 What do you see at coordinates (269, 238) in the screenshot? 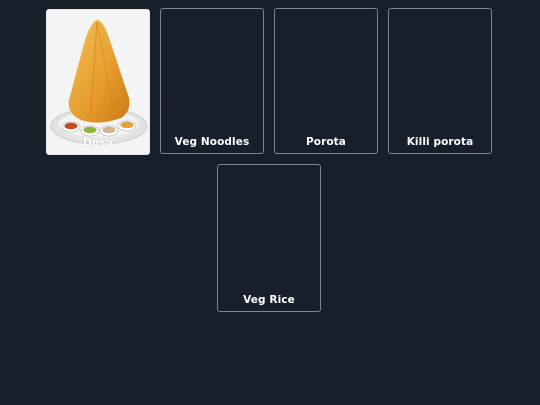
I see `menu-item-veg-rice: Veg Rice` at bounding box center [269, 238].